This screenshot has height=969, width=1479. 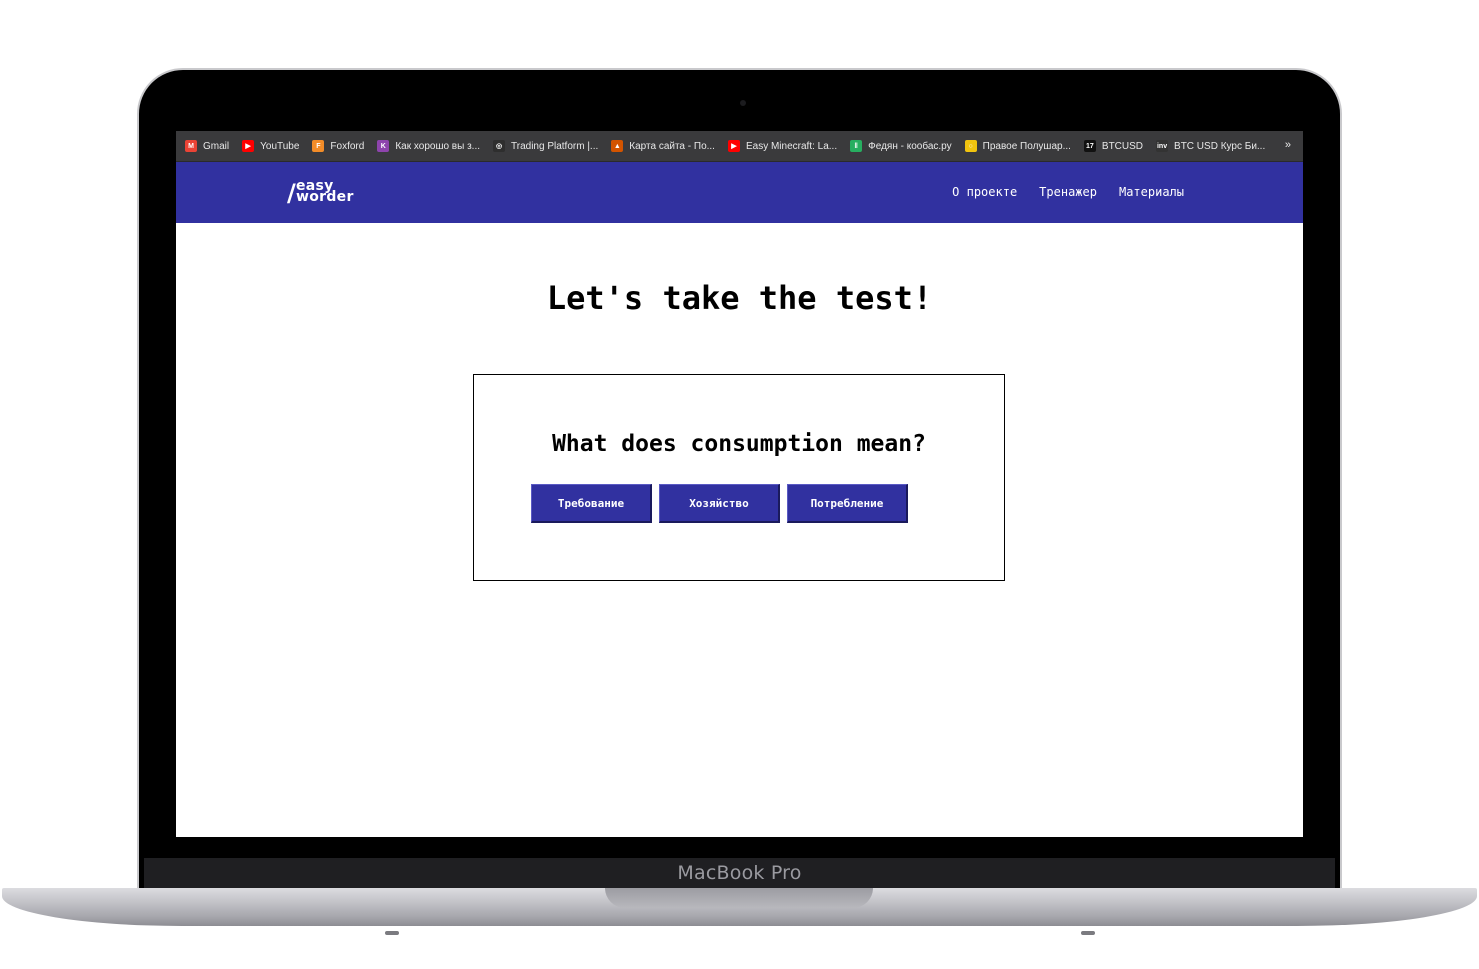 I want to click on nav-item-about: О проекте, so click(x=984, y=192).